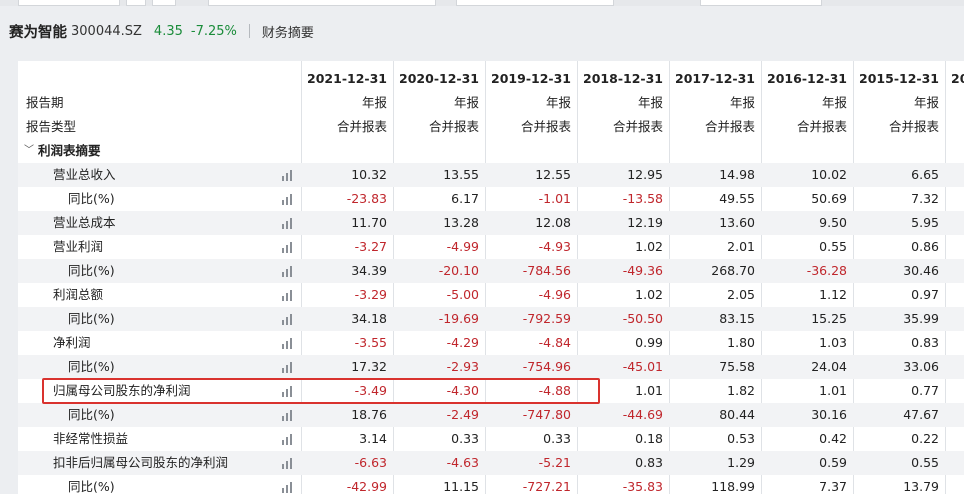 This screenshot has width=964, height=494. What do you see at coordinates (733, 486) in the screenshot?
I see `table-cell: 118.99` at bounding box center [733, 486].